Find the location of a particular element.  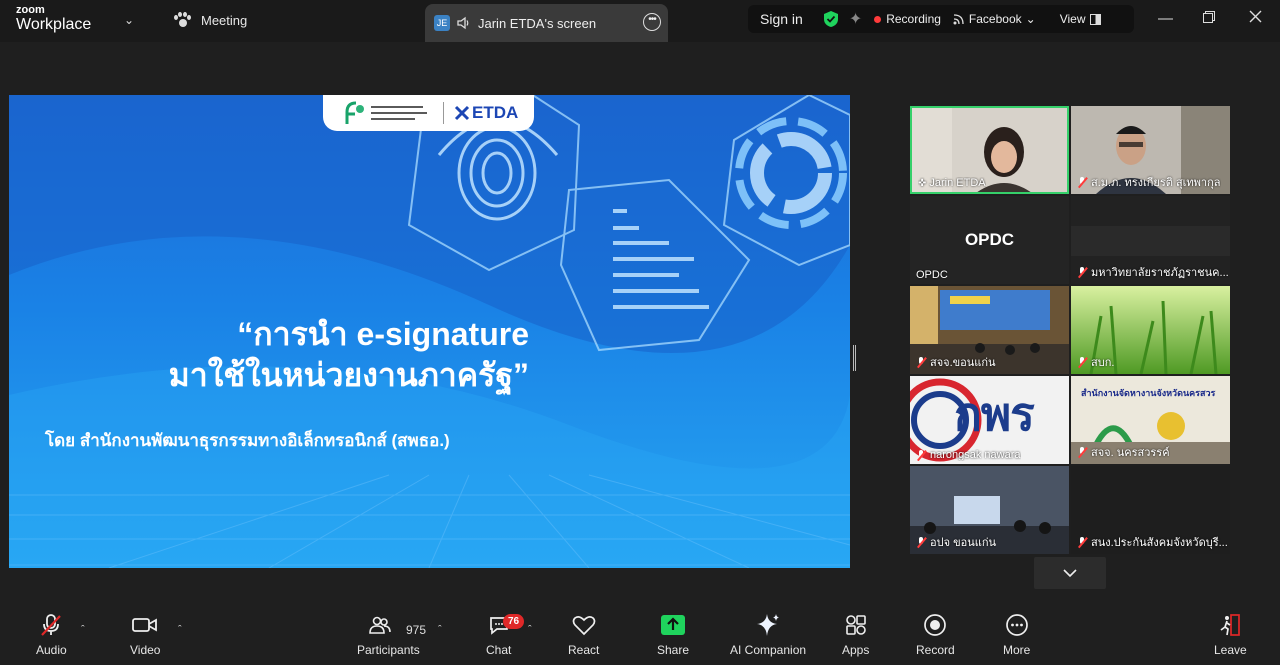

tile-name: ✜ Jarin ETDA is located at coordinates (952, 183).